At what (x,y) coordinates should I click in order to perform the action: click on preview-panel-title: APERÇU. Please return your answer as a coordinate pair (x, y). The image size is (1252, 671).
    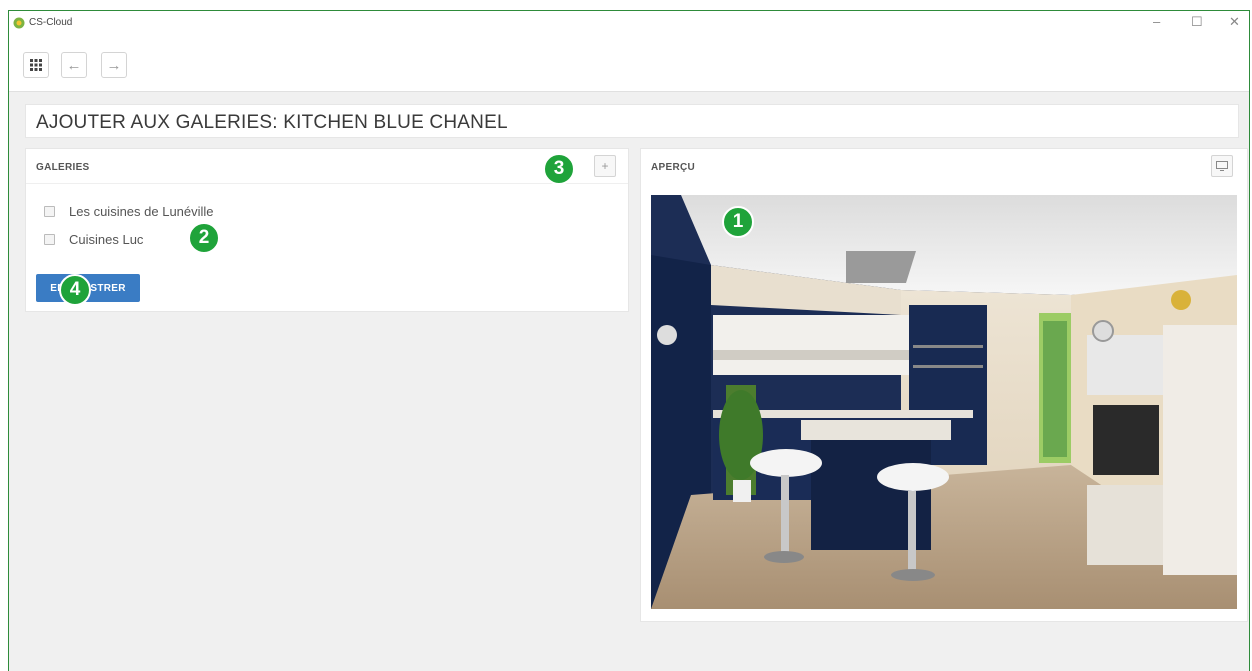
    Looking at the image, I should click on (673, 167).